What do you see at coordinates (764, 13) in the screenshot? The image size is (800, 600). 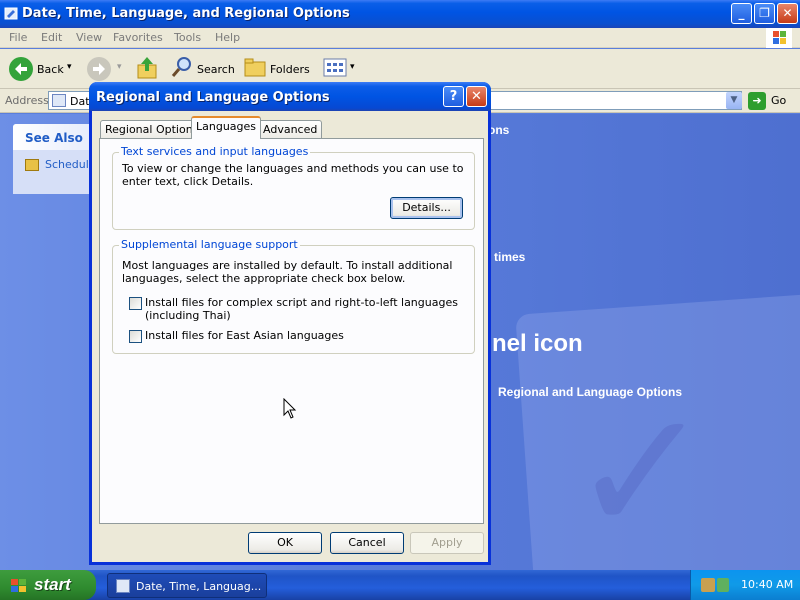 I see `maximize-button: ❐` at bounding box center [764, 13].